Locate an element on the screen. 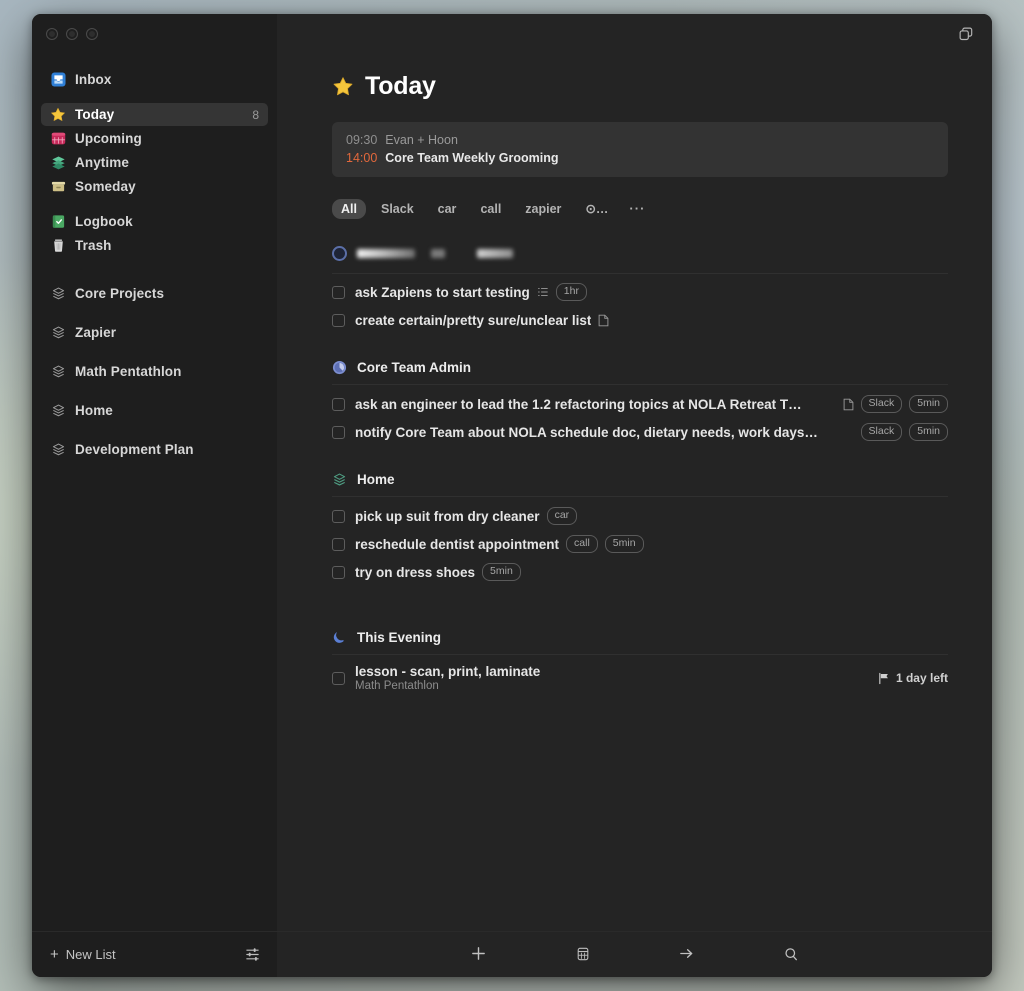 The image size is (1024, 991). sidebar-item-upcoming: Upcoming is located at coordinates (154, 138).